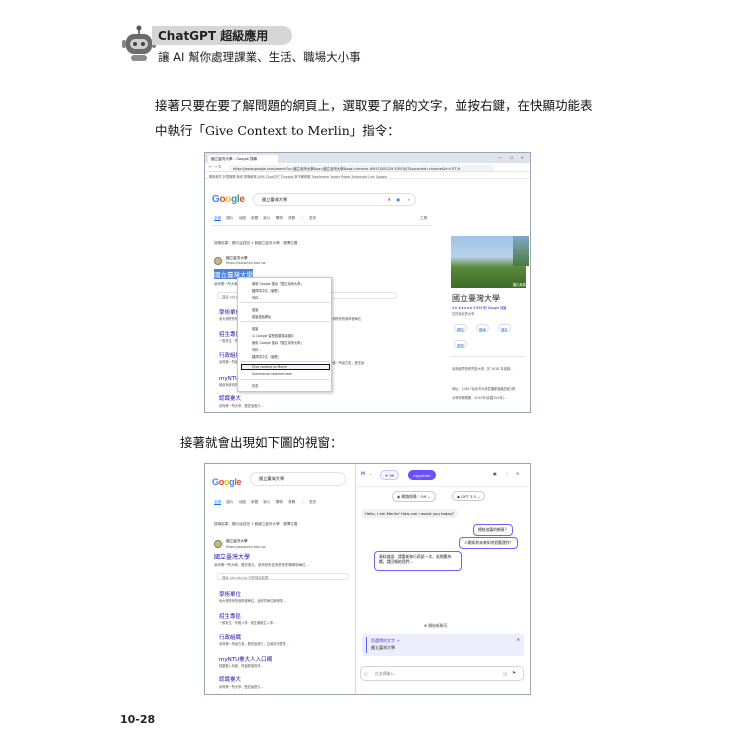 The height and width of the screenshot is (750, 750). I want to click on result-paragraph: 接著就會出現如下圖的視窗：, so click(261, 442).